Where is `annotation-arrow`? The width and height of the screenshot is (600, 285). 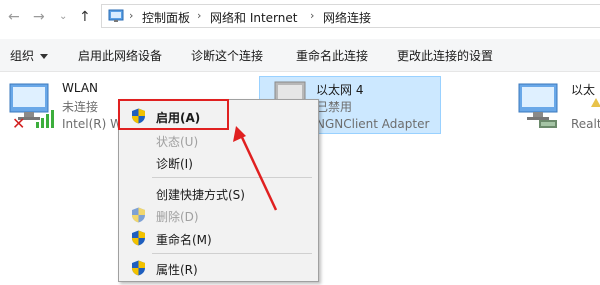
annotation-arrow is located at coordinates (255, 168).